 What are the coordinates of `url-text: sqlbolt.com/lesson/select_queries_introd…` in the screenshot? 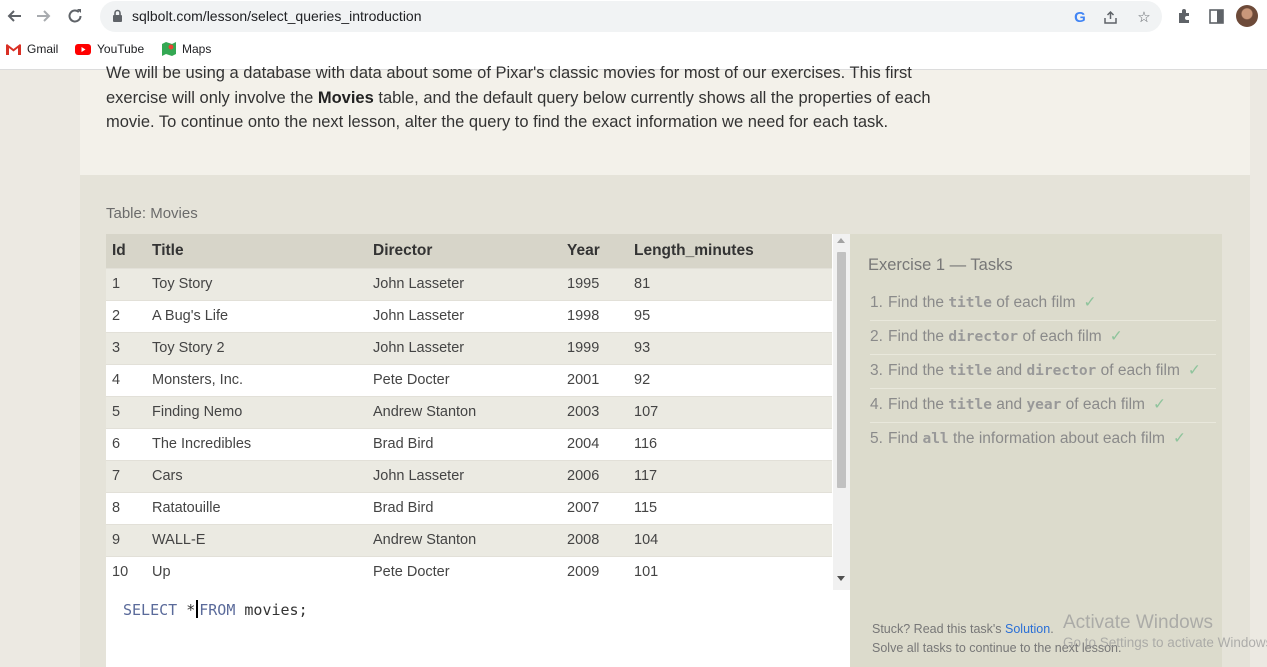 It's located at (277, 16).